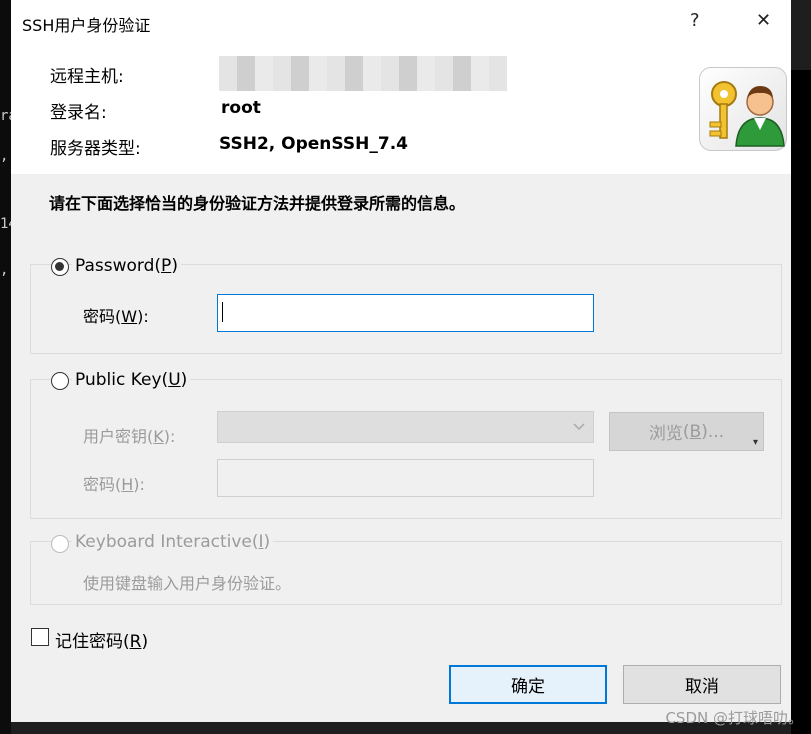  What do you see at coordinates (755, 442) in the screenshot?
I see `dropdown-arrow-icon: ▾` at bounding box center [755, 442].